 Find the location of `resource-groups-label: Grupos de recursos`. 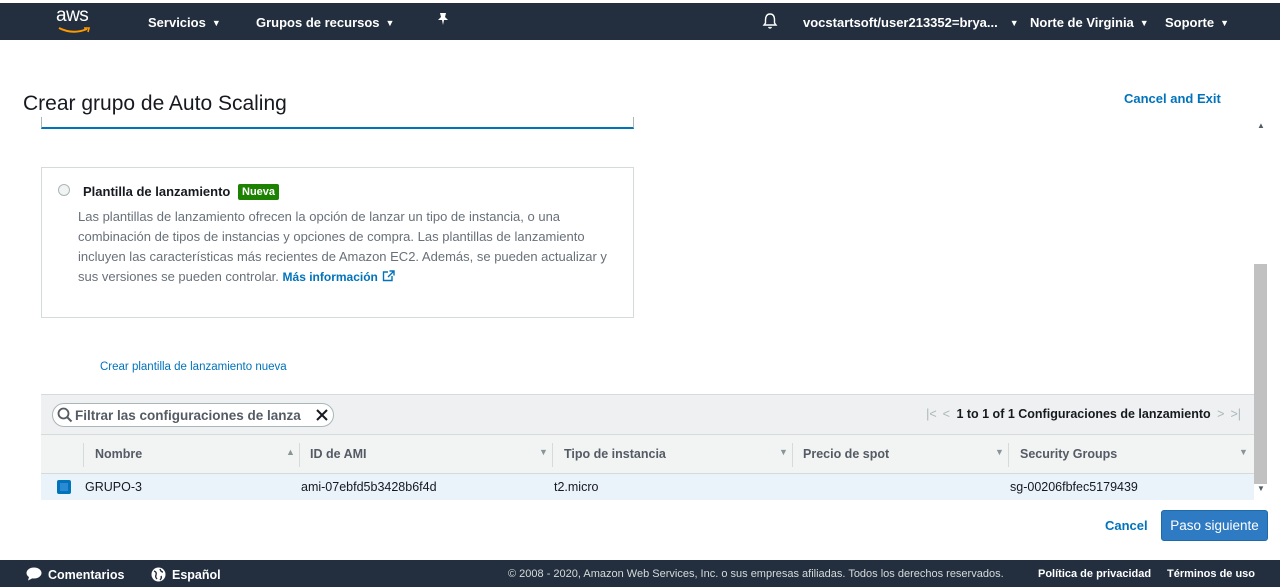

resource-groups-label: Grupos de recursos is located at coordinates (318, 22).